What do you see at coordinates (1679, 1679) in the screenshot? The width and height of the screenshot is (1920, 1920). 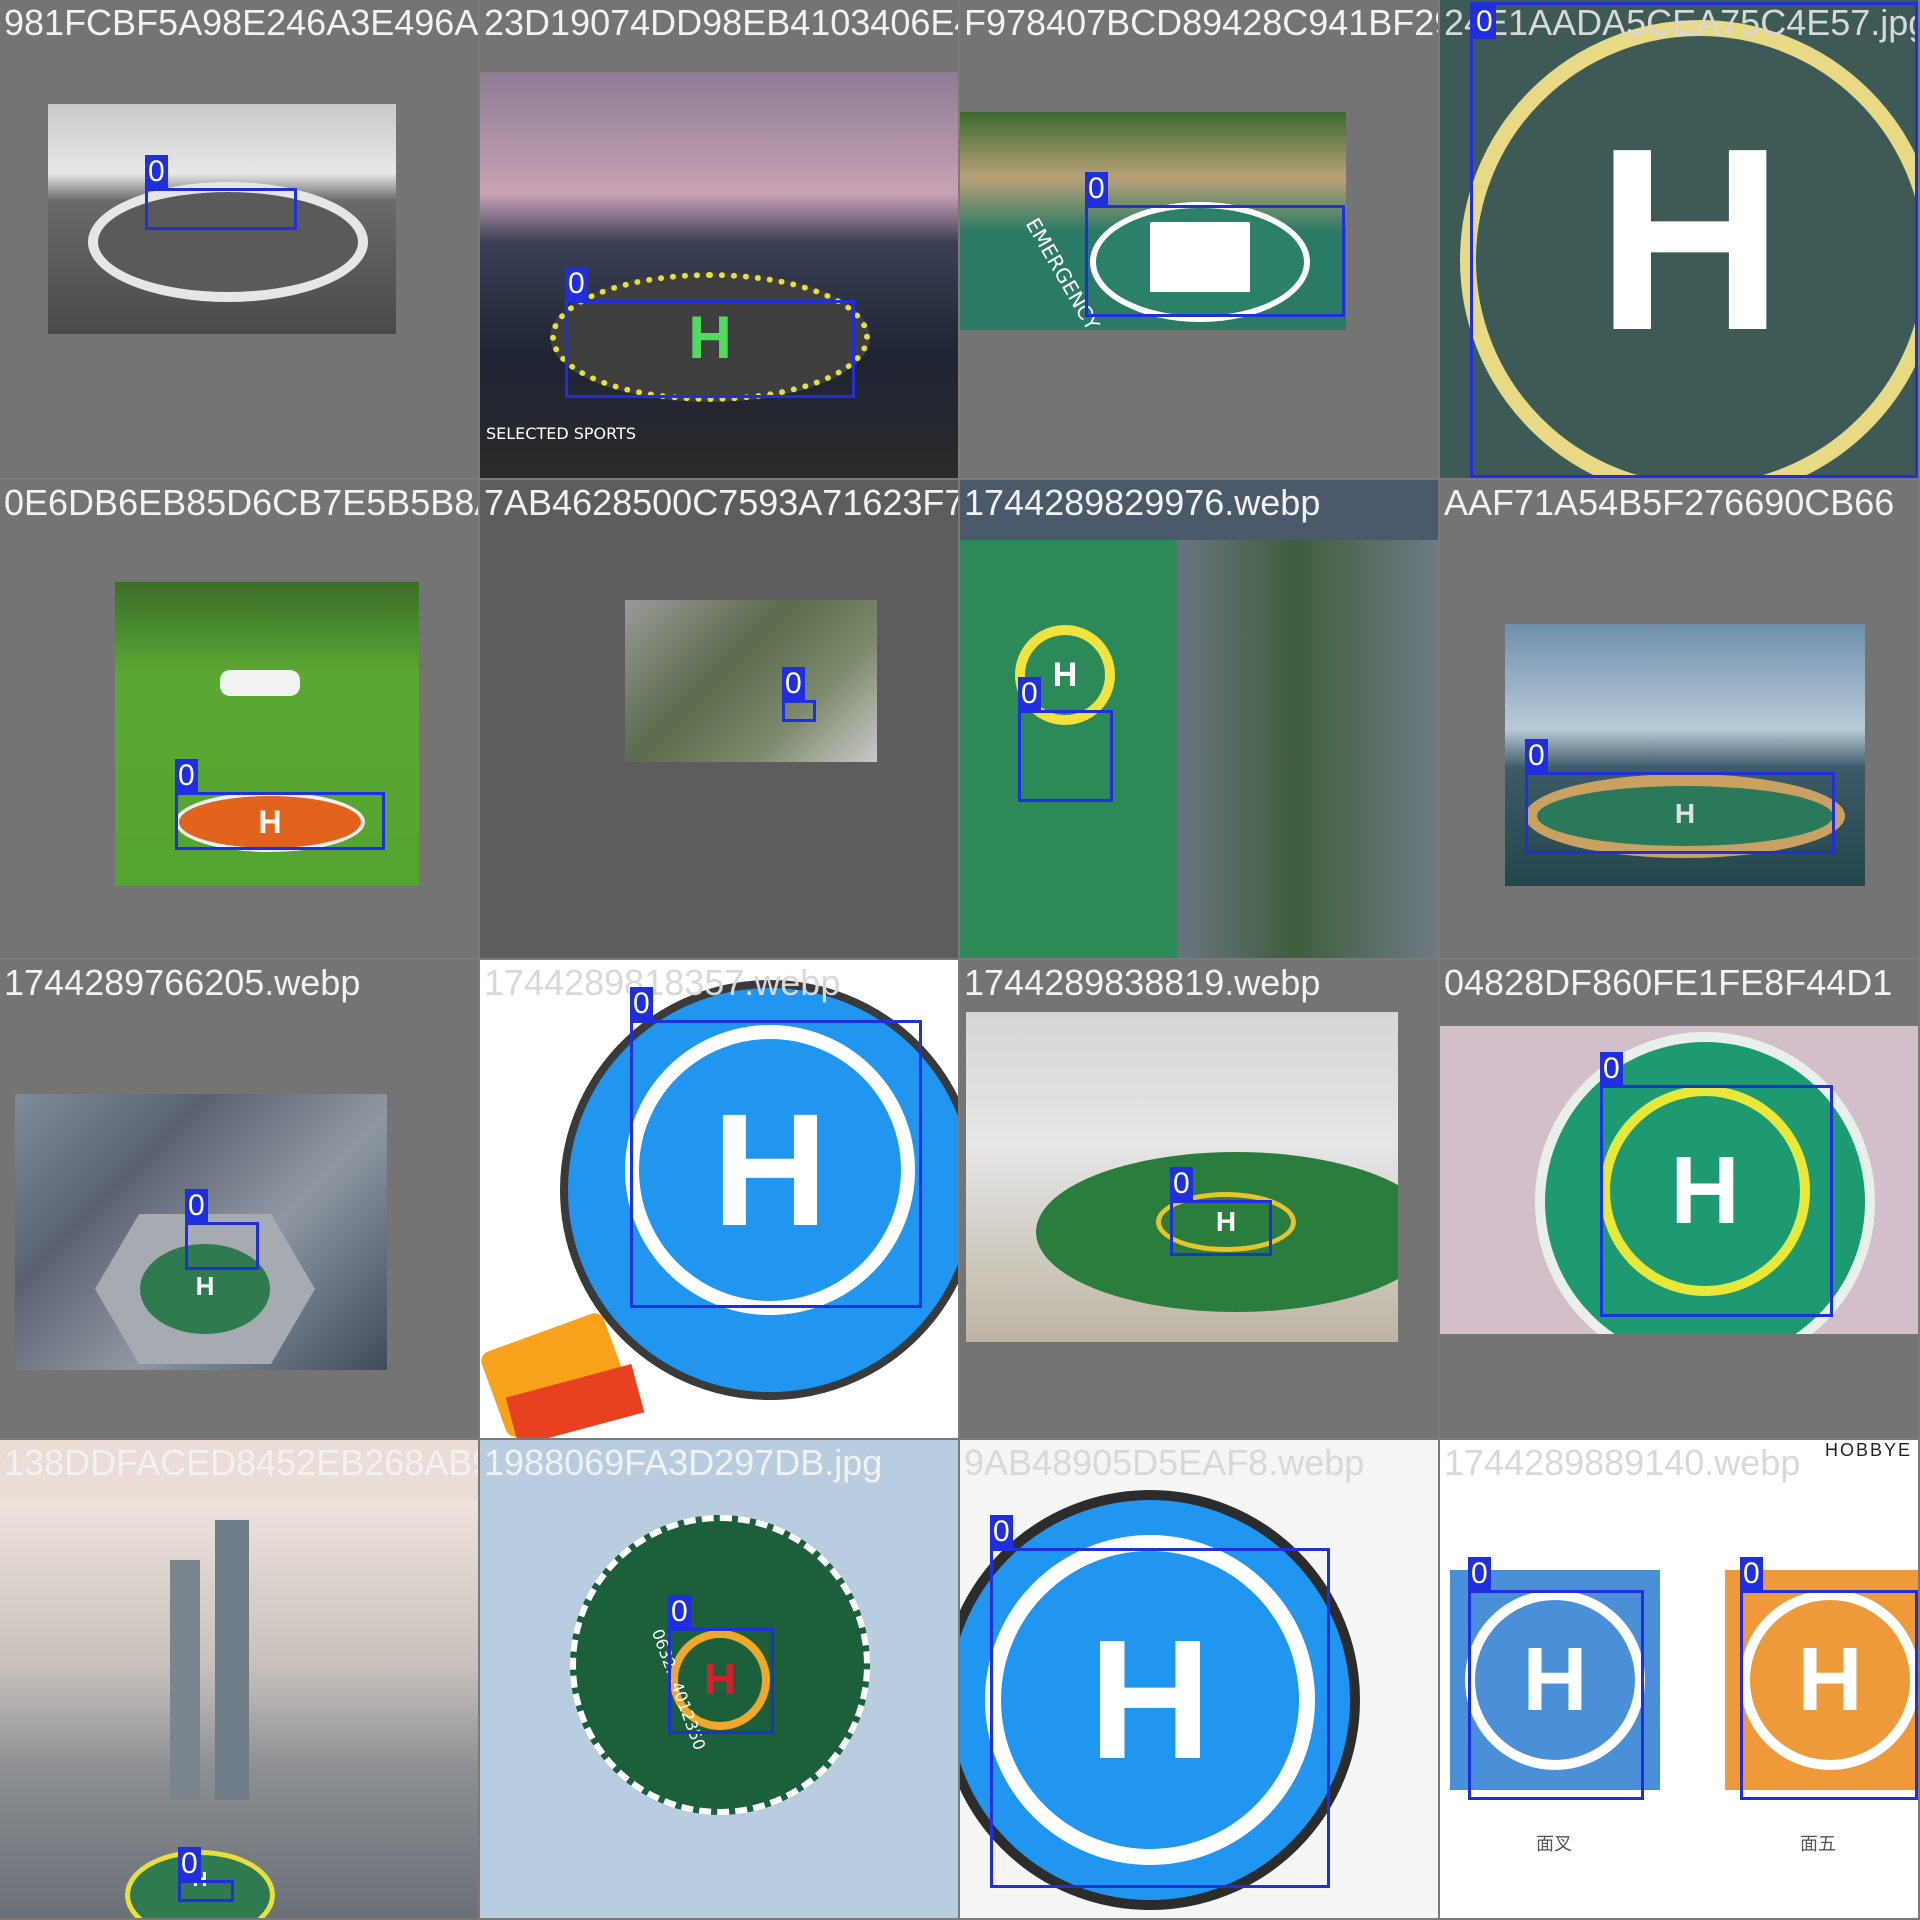 I see `tile-16: 1744289889140.webp HOBBYE H H 面叉 面五 0 0` at bounding box center [1679, 1679].